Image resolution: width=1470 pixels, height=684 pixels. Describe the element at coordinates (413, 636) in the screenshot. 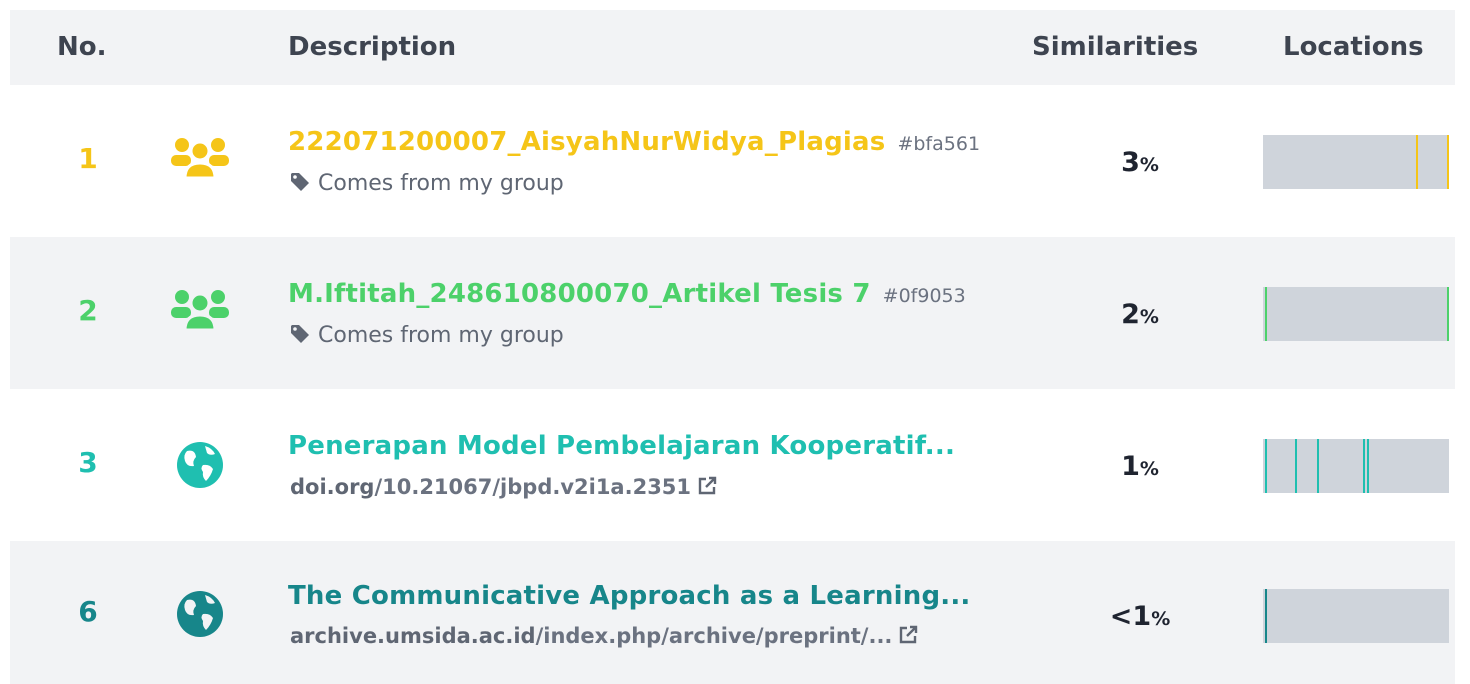

I see `url-domain: archive.umsida.ac.id` at that location.